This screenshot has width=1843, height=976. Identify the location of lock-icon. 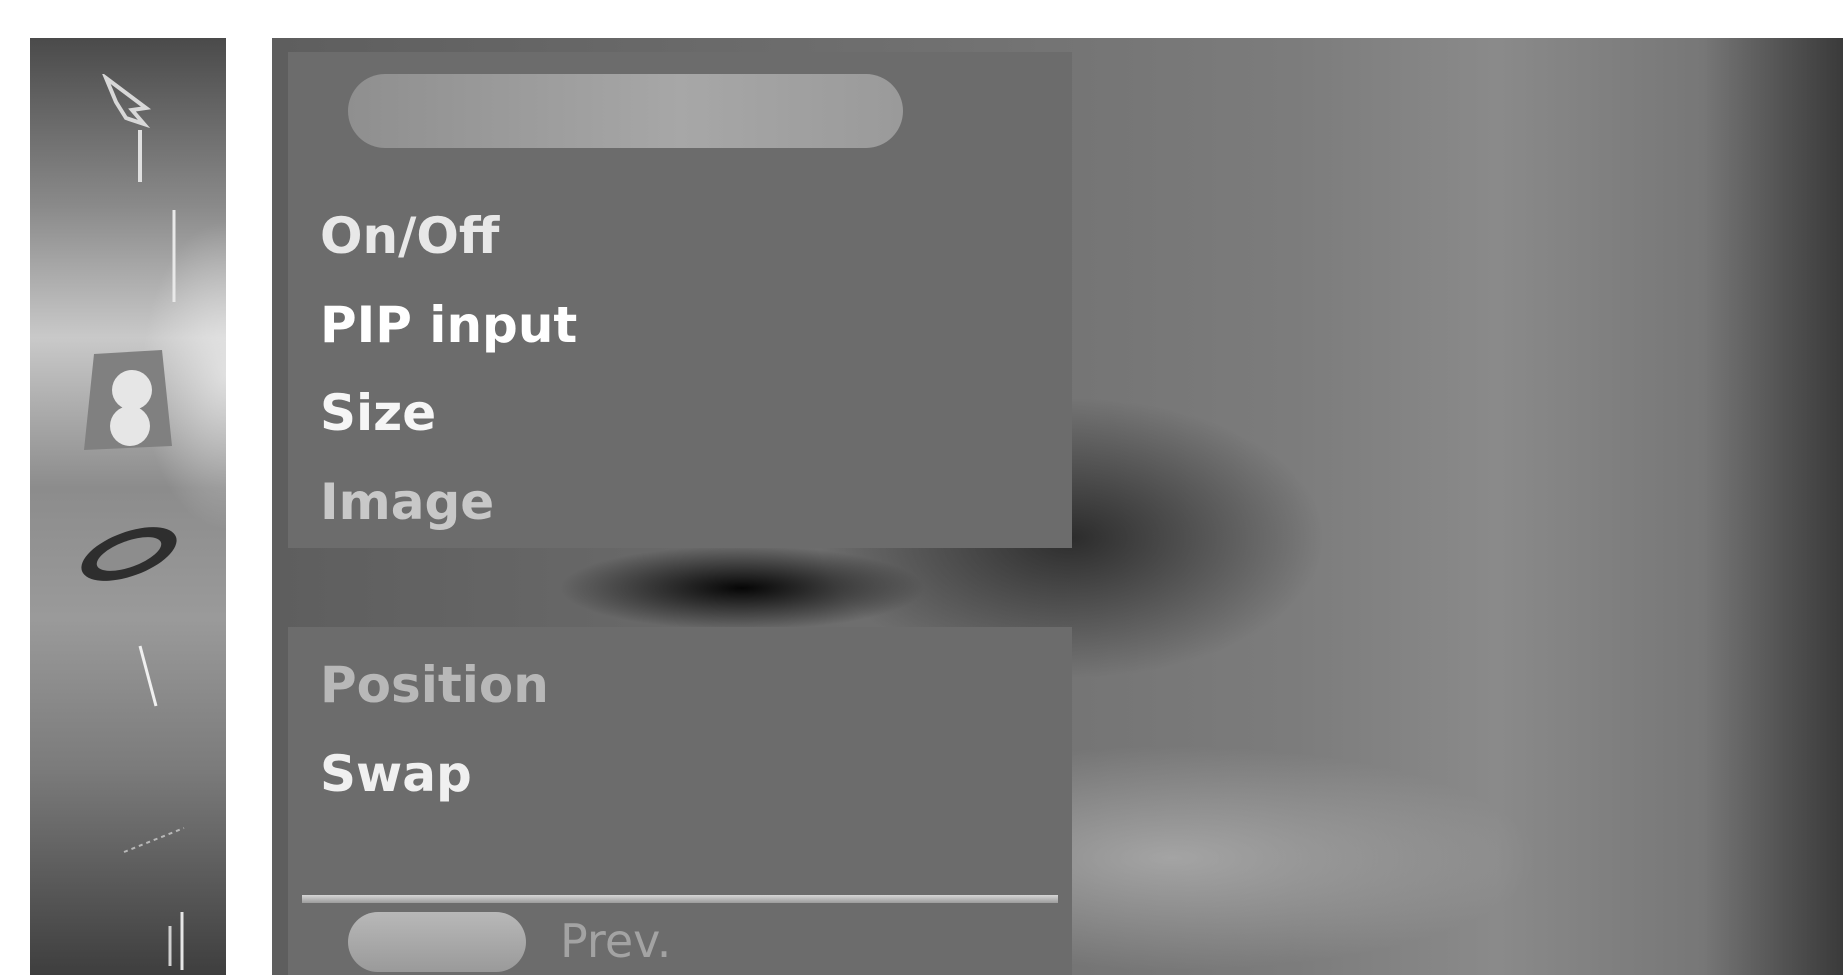
(177, 941).